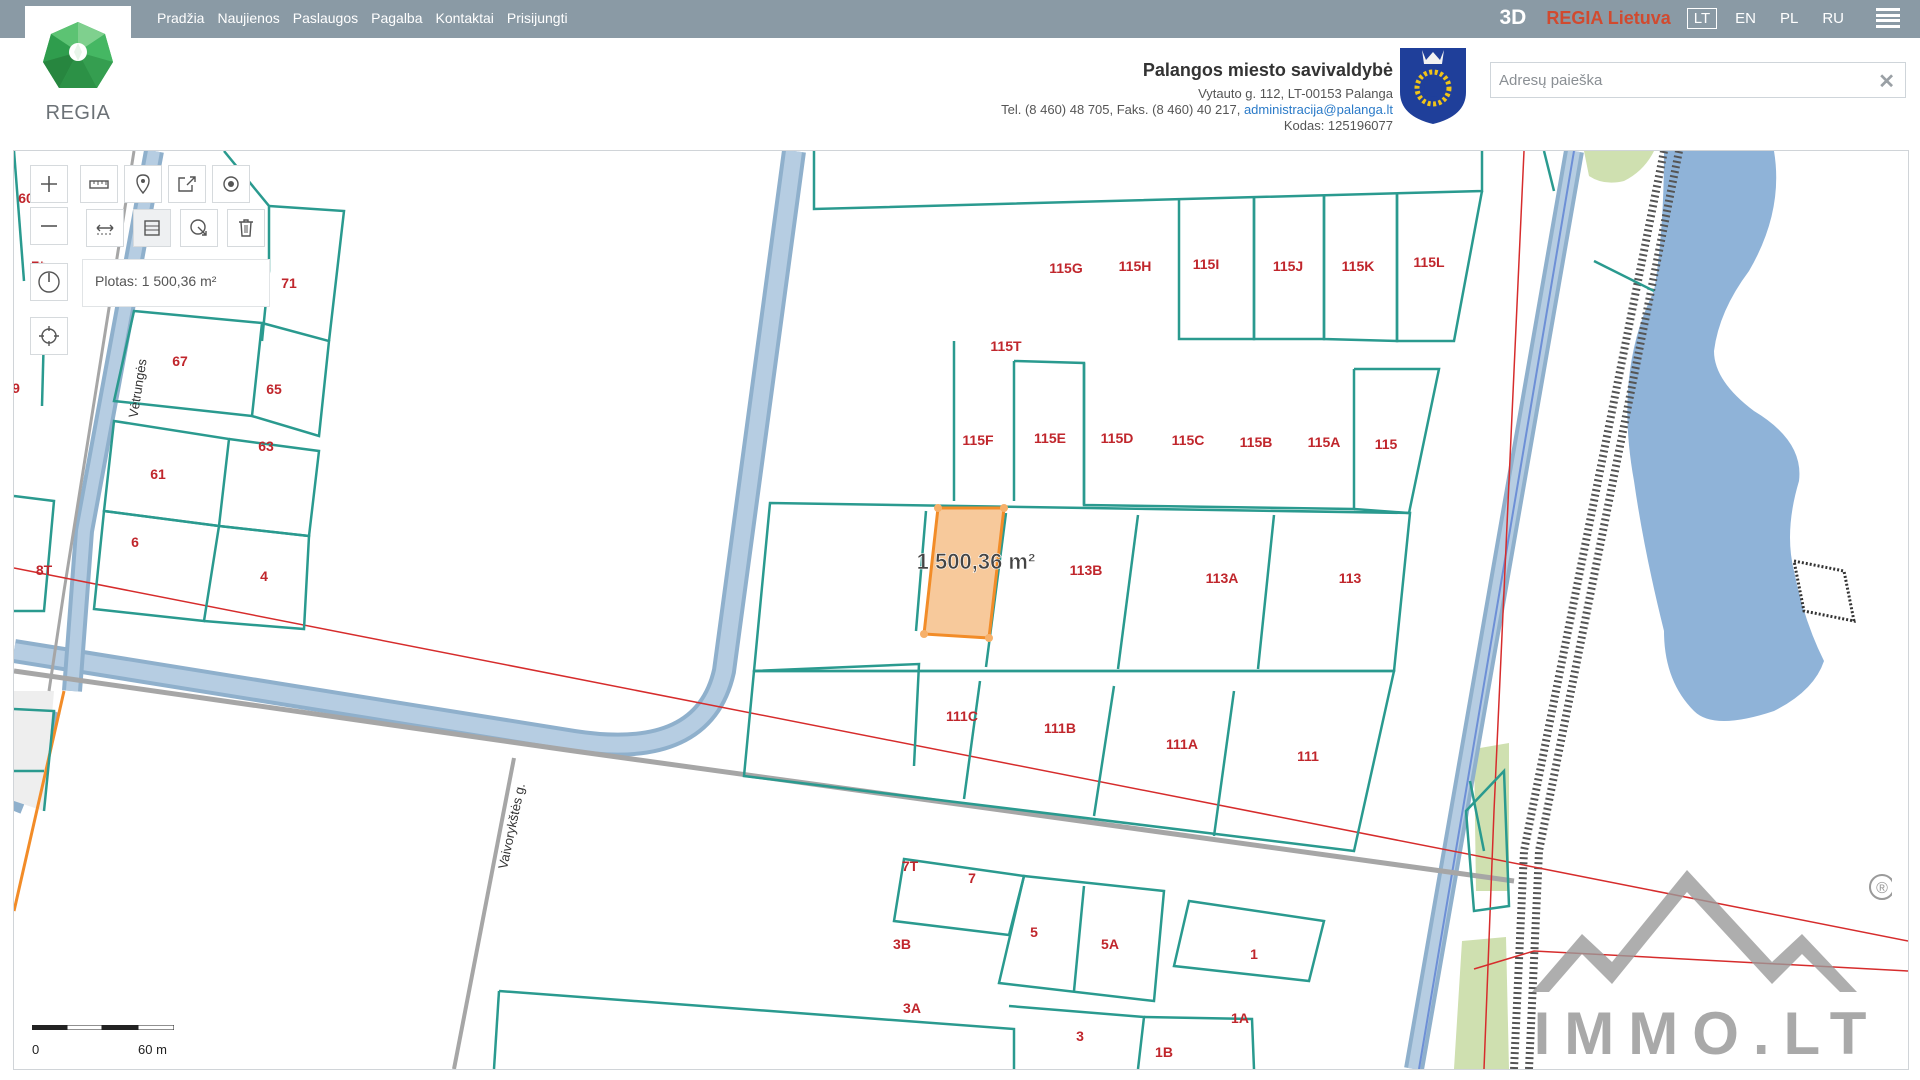  Describe the element at coordinates (962, 716) in the screenshot. I see `parcel-label: 111C` at that location.